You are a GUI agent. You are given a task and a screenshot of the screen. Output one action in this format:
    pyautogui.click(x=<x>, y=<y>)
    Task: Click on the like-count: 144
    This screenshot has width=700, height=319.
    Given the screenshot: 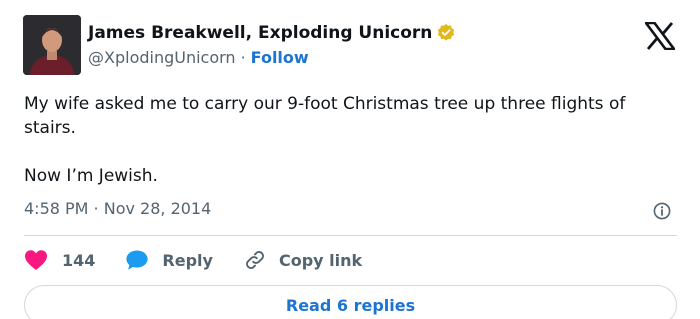 What is the action you would take?
    pyautogui.click(x=79, y=260)
    